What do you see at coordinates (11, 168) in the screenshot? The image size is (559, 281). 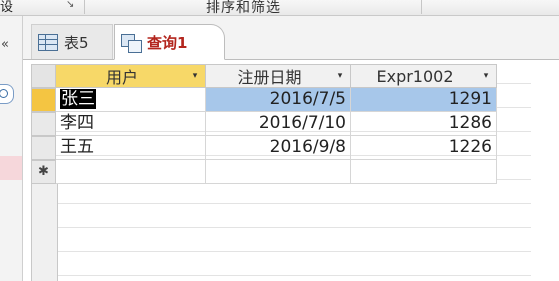 I see `nav-selected-item` at bounding box center [11, 168].